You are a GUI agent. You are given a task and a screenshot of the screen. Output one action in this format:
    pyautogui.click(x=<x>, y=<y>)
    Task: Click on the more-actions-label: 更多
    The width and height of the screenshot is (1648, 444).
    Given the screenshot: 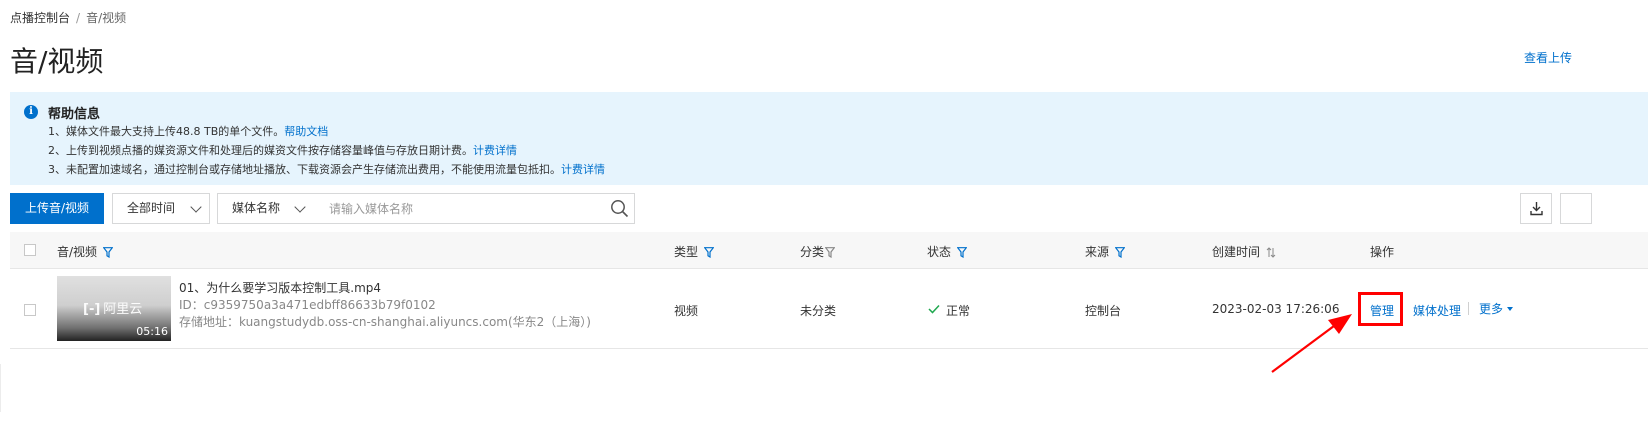 What is the action you would take?
    pyautogui.click(x=1491, y=309)
    